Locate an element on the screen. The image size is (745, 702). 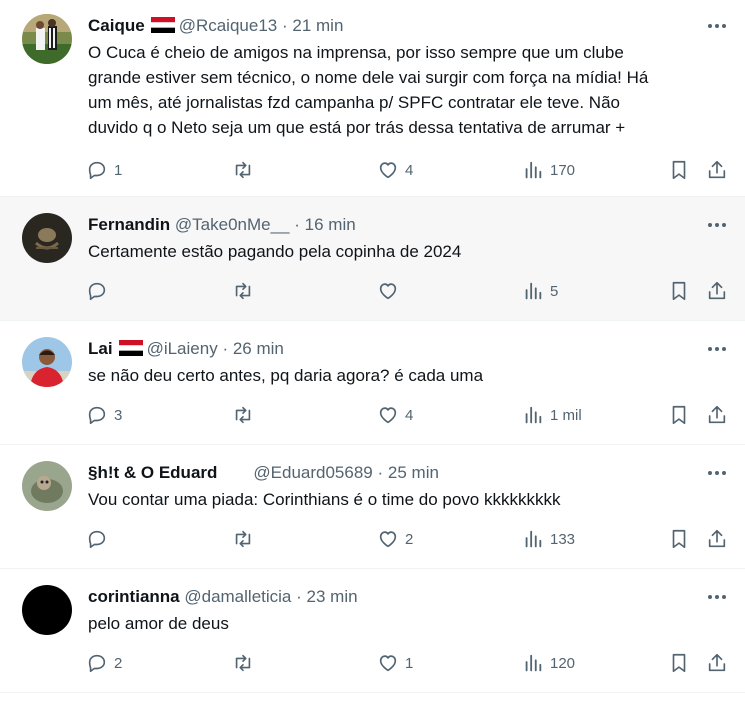
views-button: 1 mil is located at coordinates (552, 415).